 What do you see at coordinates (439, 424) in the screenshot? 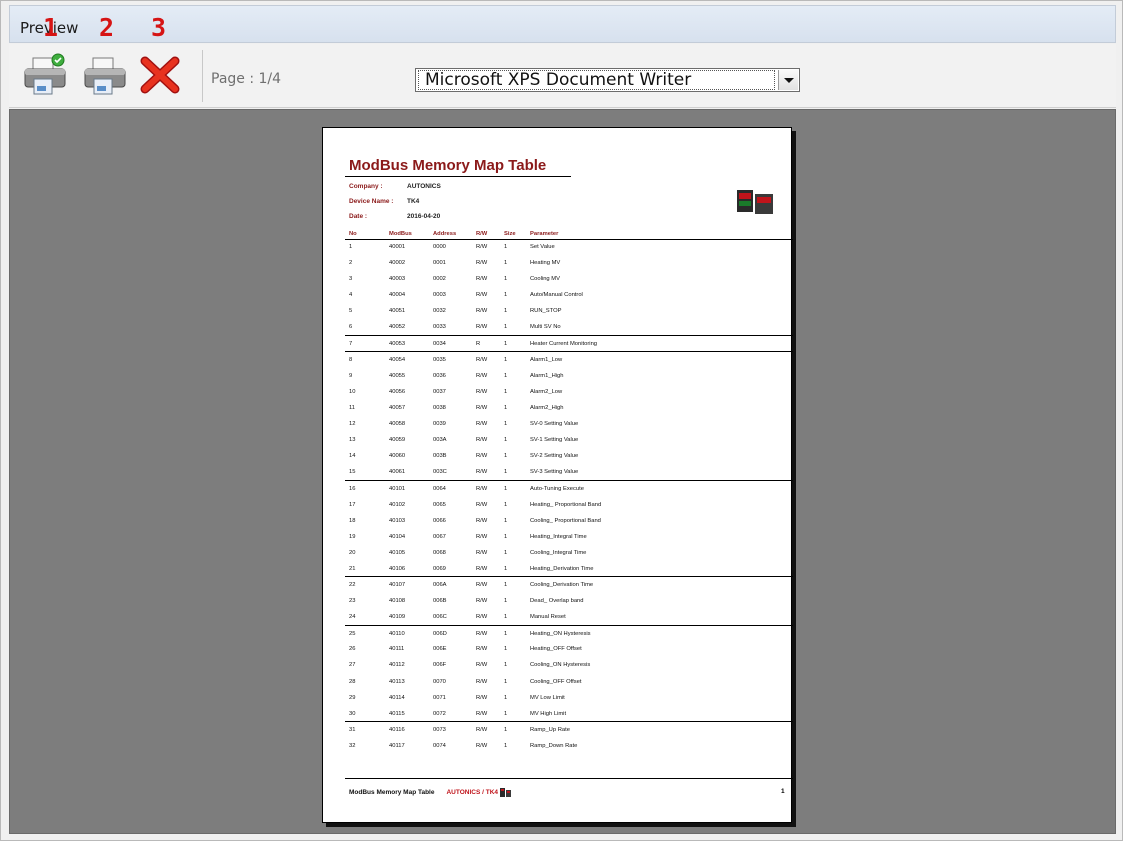
I see `table-cell: 0039` at bounding box center [439, 424].